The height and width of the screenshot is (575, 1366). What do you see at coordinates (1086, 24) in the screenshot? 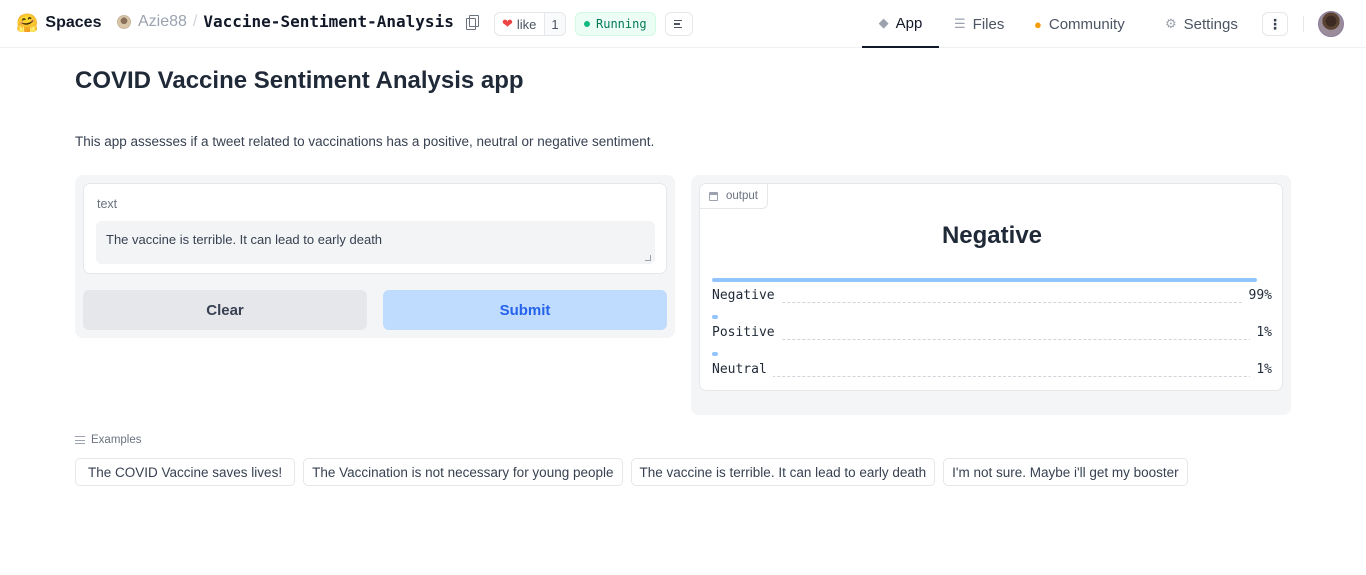
I see `tab-community-label: Community` at bounding box center [1086, 24].